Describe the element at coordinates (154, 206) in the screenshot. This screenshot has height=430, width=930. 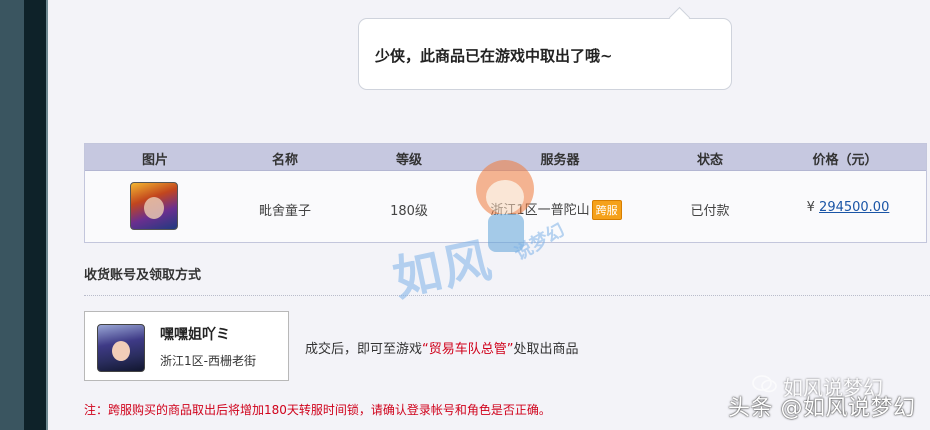
I see `item-thumbnail` at that location.